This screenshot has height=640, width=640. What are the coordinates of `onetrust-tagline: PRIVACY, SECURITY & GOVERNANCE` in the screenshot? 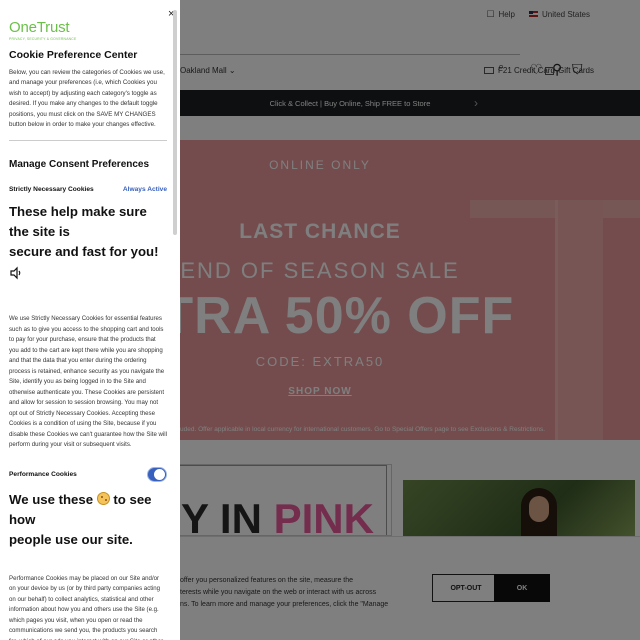 It's located at (43, 39).